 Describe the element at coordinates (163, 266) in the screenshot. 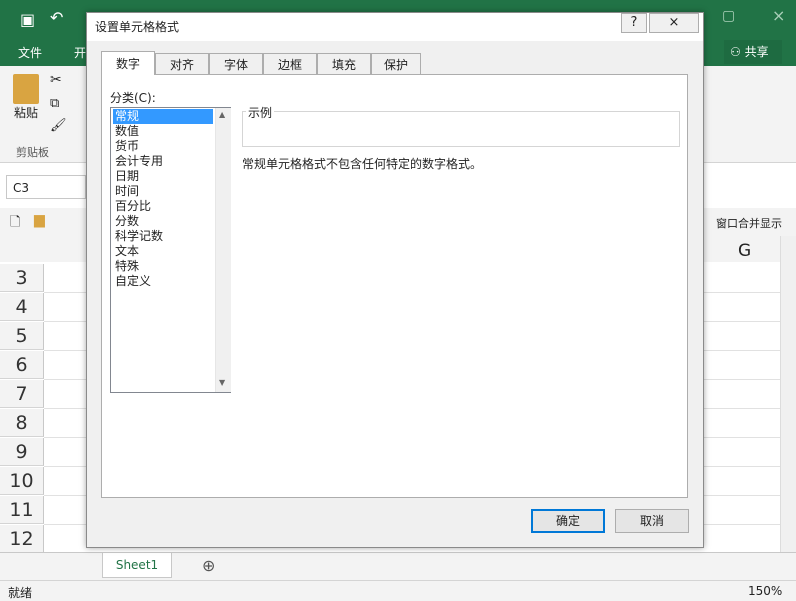

I see `category-item: 特殊` at that location.